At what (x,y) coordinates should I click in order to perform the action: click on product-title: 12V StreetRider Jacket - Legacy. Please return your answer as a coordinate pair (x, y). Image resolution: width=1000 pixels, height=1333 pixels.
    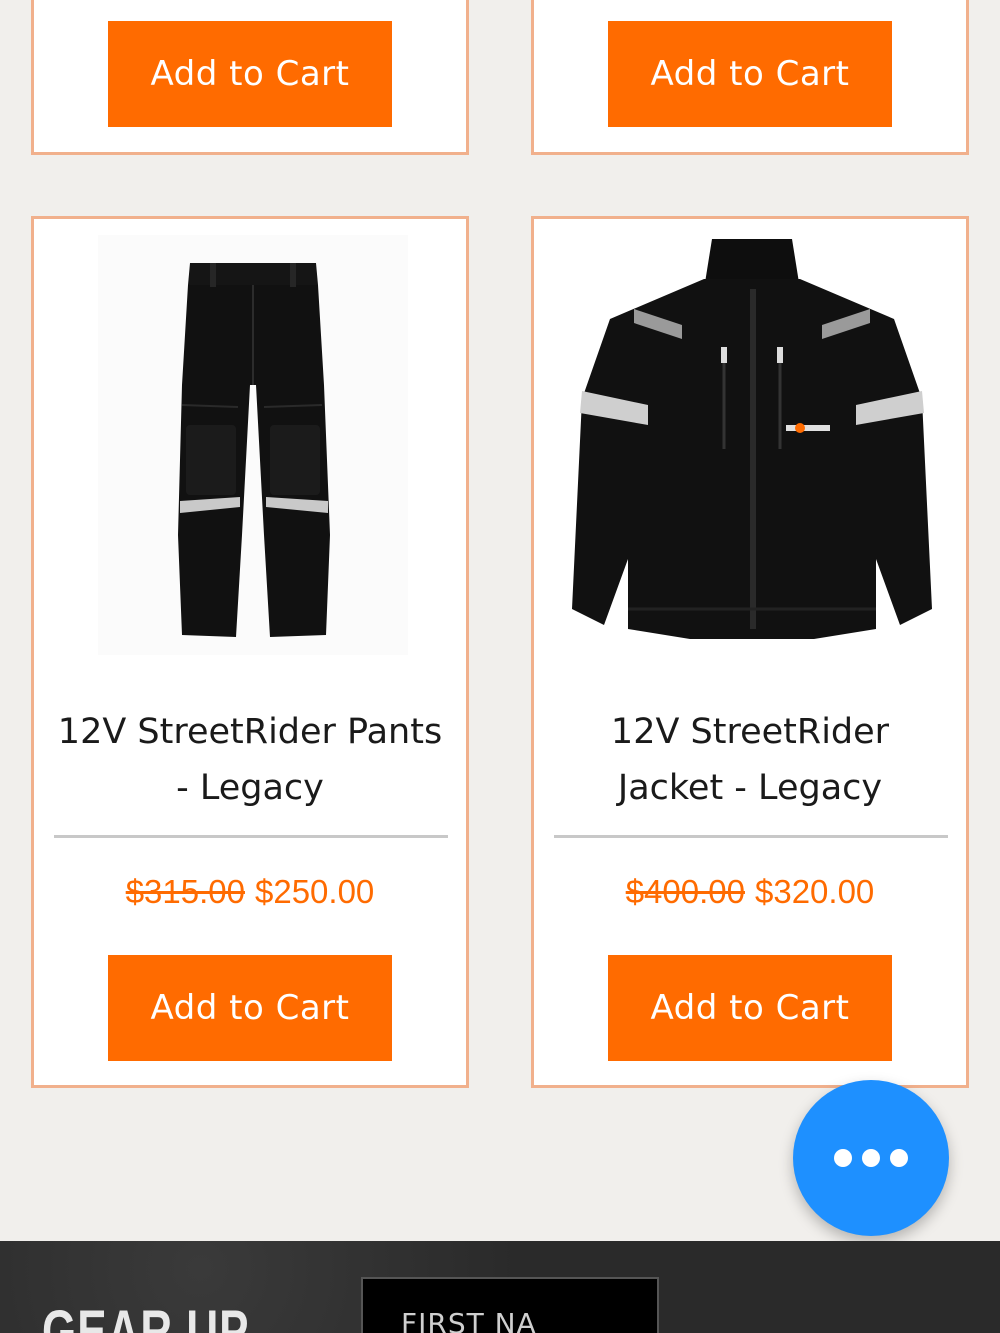
    Looking at the image, I should click on (750, 760).